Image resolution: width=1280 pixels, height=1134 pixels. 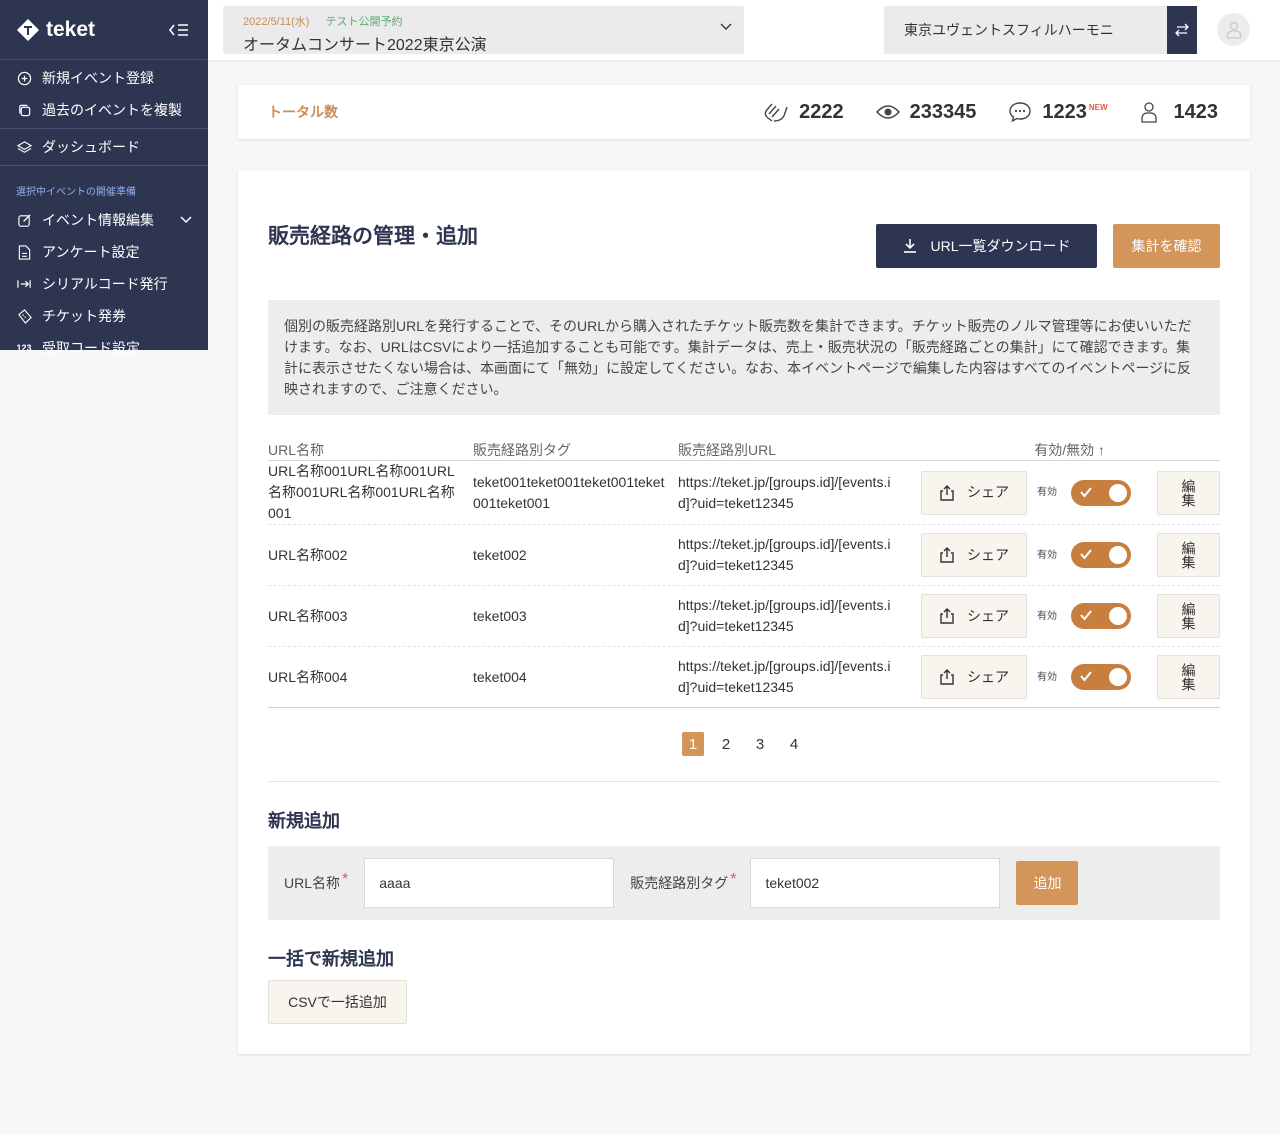 I want to click on row-edit-cell: 編集, so click(x=1188, y=555).